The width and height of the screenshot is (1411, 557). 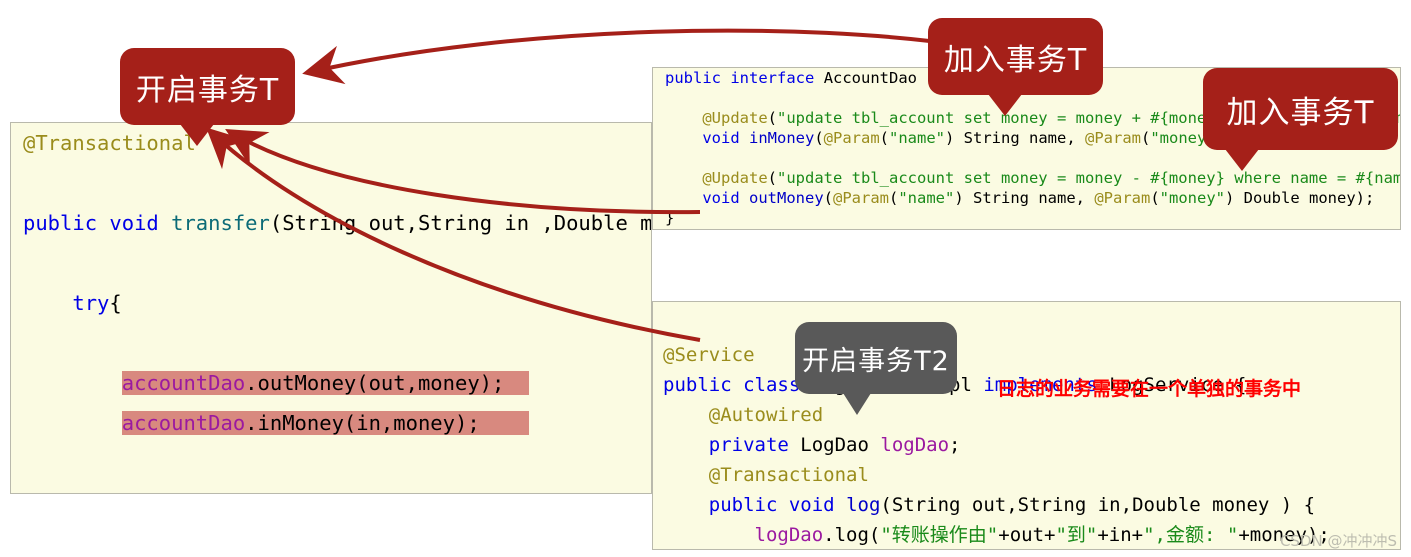 What do you see at coordinates (1027, 535) in the screenshot?
I see `code-token: +out+` at bounding box center [1027, 535].